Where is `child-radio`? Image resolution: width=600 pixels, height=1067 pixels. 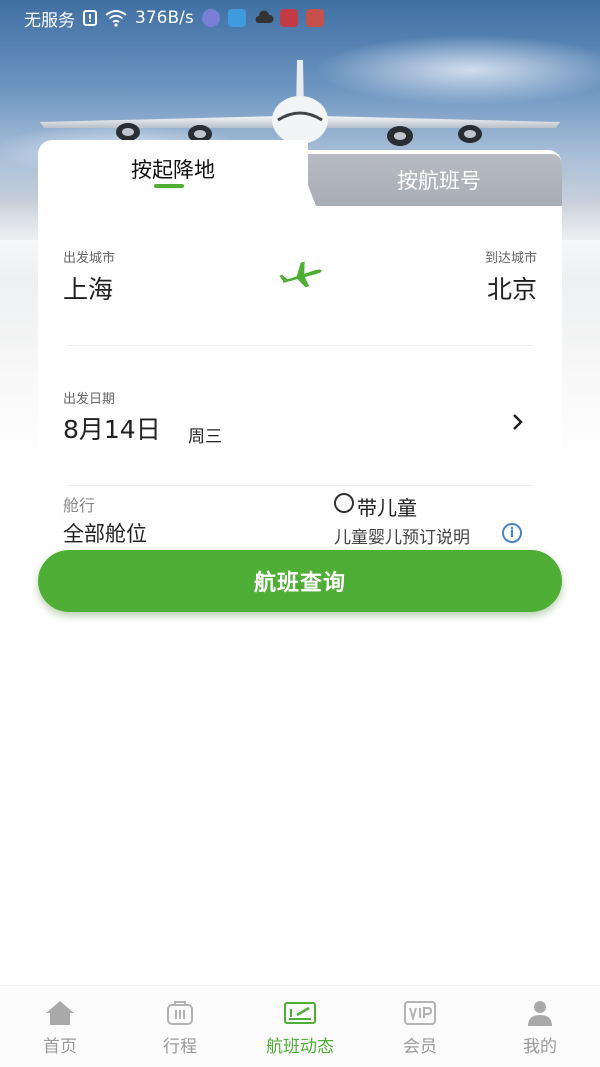 child-radio is located at coordinates (344, 503).